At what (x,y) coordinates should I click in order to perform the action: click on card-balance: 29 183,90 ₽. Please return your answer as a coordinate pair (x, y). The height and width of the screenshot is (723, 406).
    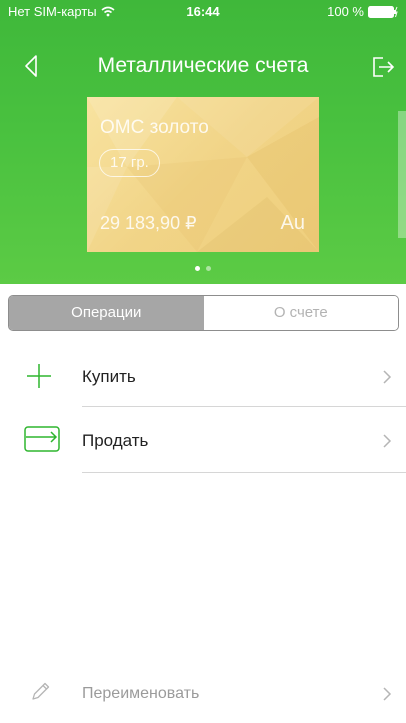
    Looking at the image, I should click on (148, 223).